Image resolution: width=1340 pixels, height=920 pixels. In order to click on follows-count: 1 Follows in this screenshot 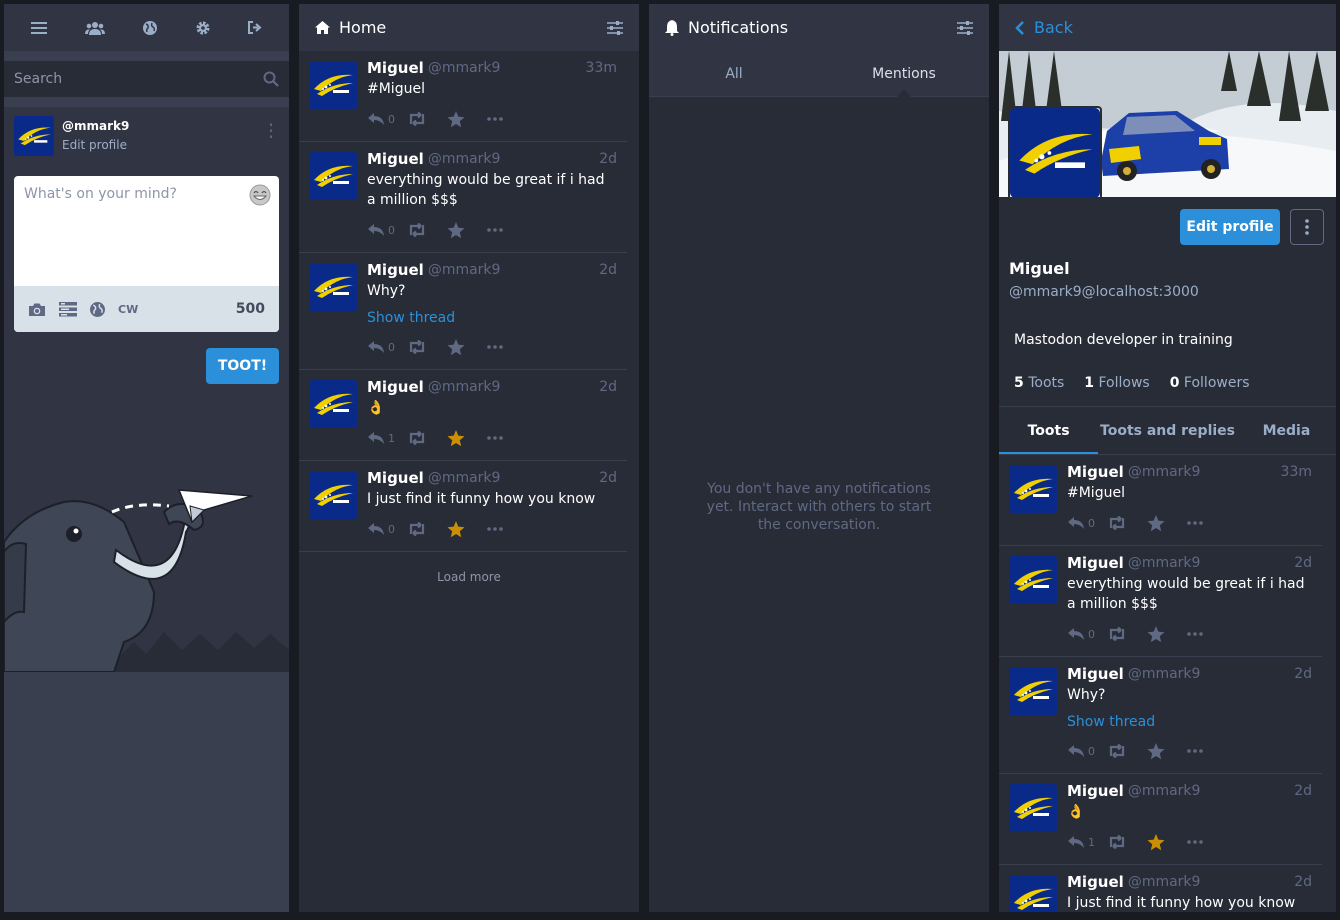, I will do `click(1116, 383)`.